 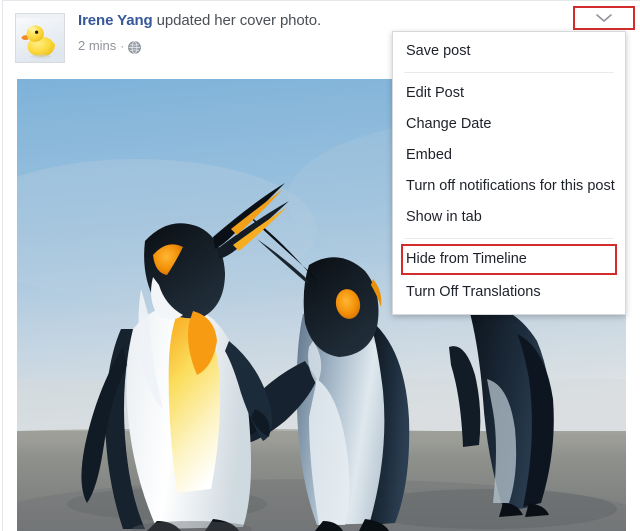 What do you see at coordinates (237, 20) in the screenshot?
I see `post-action-text: updated her cover photo.` at bounding box center [237, 20].